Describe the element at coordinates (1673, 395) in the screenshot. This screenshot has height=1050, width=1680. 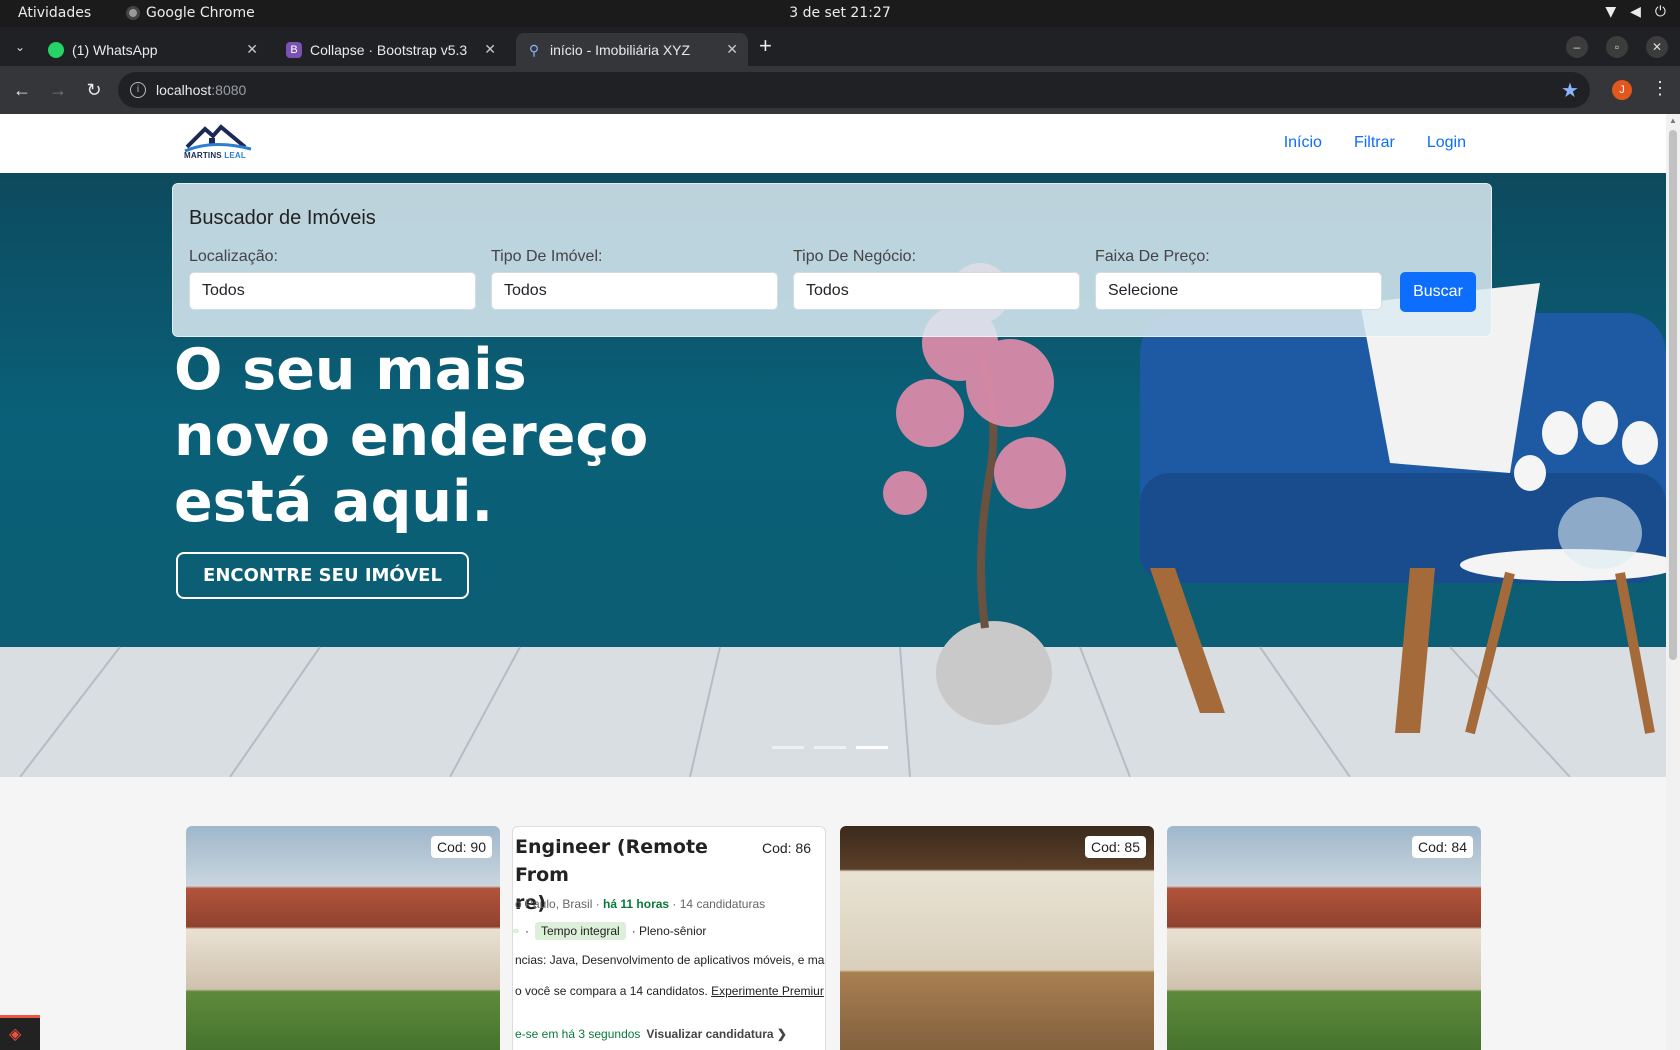
I see `scroll-thumb` at that location.